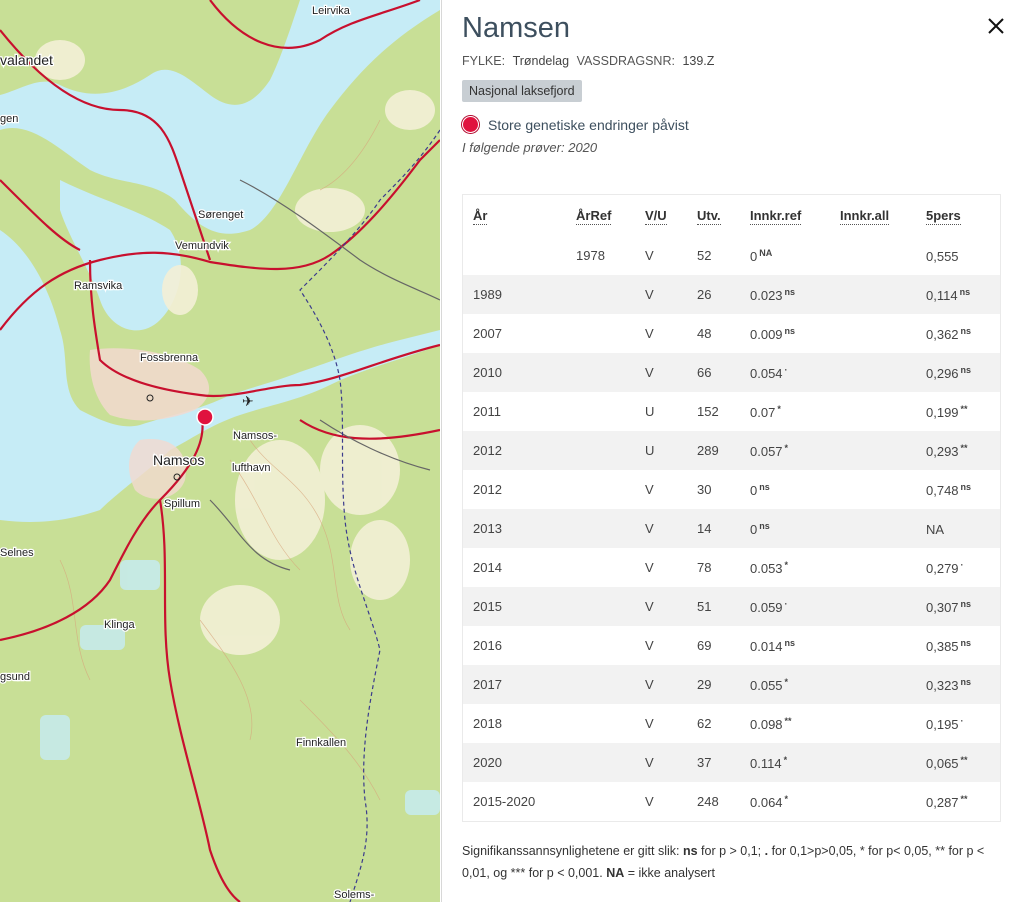 Image resolution: width=1019 pixels, height=902 pixels. Describe the element at coordinates (487, 489) in the screenshot. I see `cell-ar: 2012` at that location.